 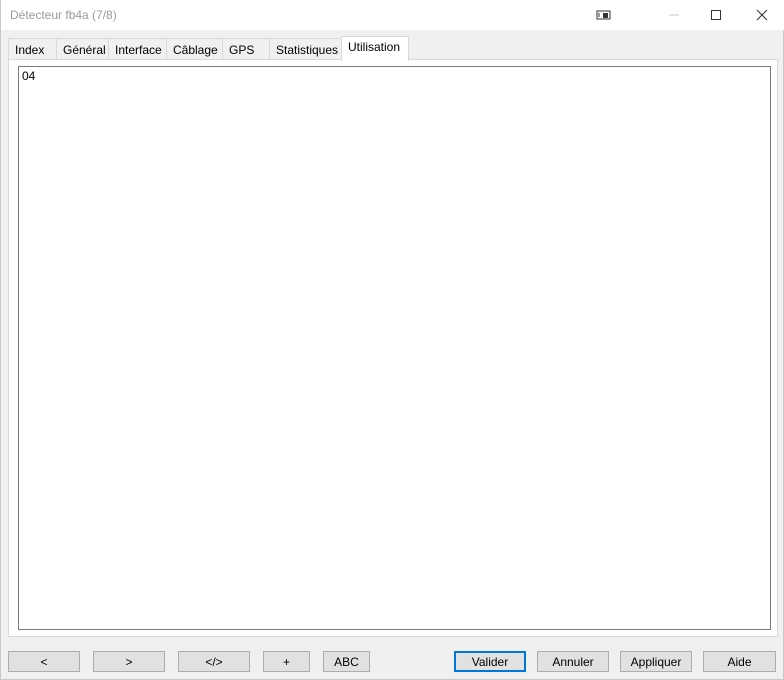 What do you see at coordinates (246, 49) in the screenshot?
I see `tab-gps: GPS` at bounding box center [246, 49].